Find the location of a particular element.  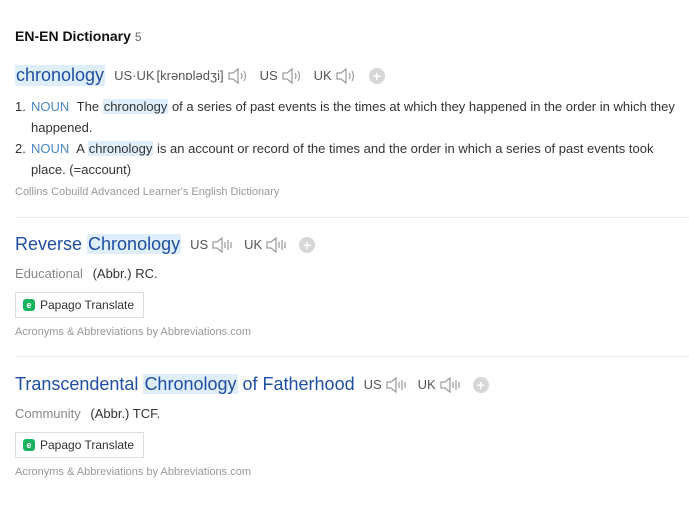

entry-meta: Community (Abbr.) TCF. is located at coordinates (87, 413).